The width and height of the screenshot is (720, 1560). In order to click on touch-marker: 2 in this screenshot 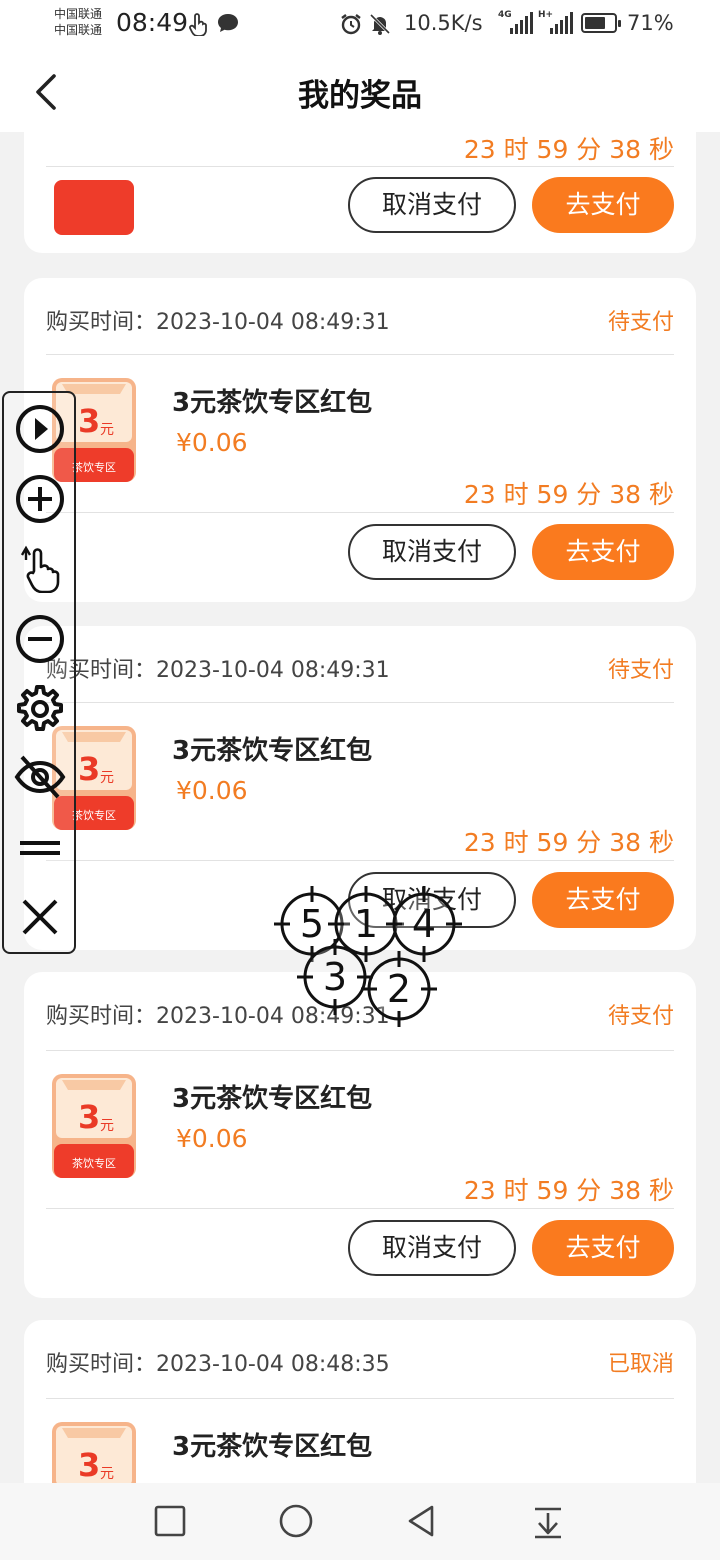, I will do `click(399, 989)`.